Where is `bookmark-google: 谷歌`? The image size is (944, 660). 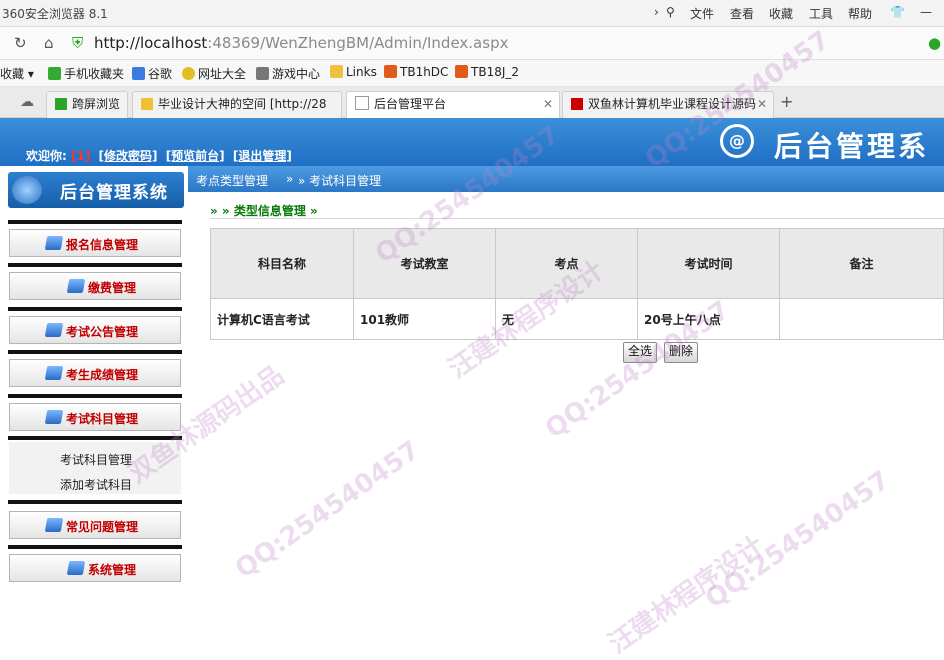 bookmark-google: 谷歌 is located at coordinates (152, 73).